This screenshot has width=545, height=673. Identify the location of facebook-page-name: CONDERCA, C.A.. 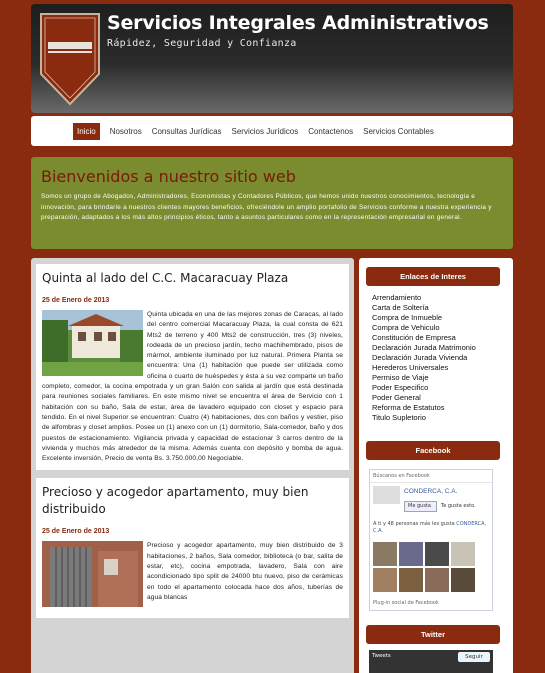
(430, 491).